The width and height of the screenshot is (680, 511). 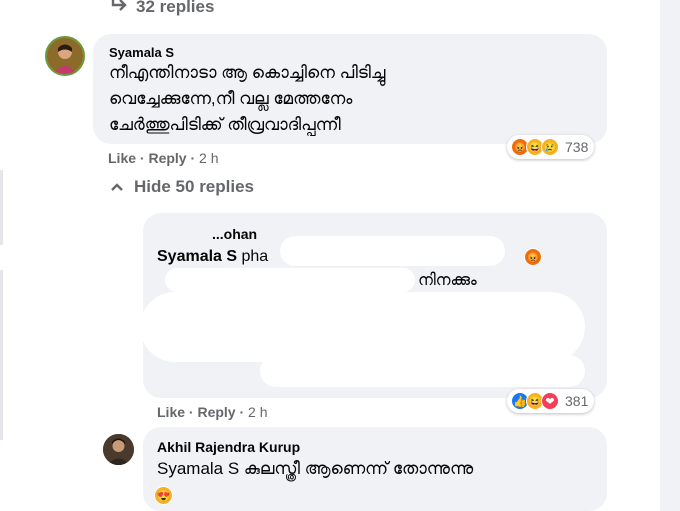 I want to click on comment-text-line: വെച്ചേക്കുന്നേ,നീ വല്ല മേത്തനേം, so click(x=231, y=98).